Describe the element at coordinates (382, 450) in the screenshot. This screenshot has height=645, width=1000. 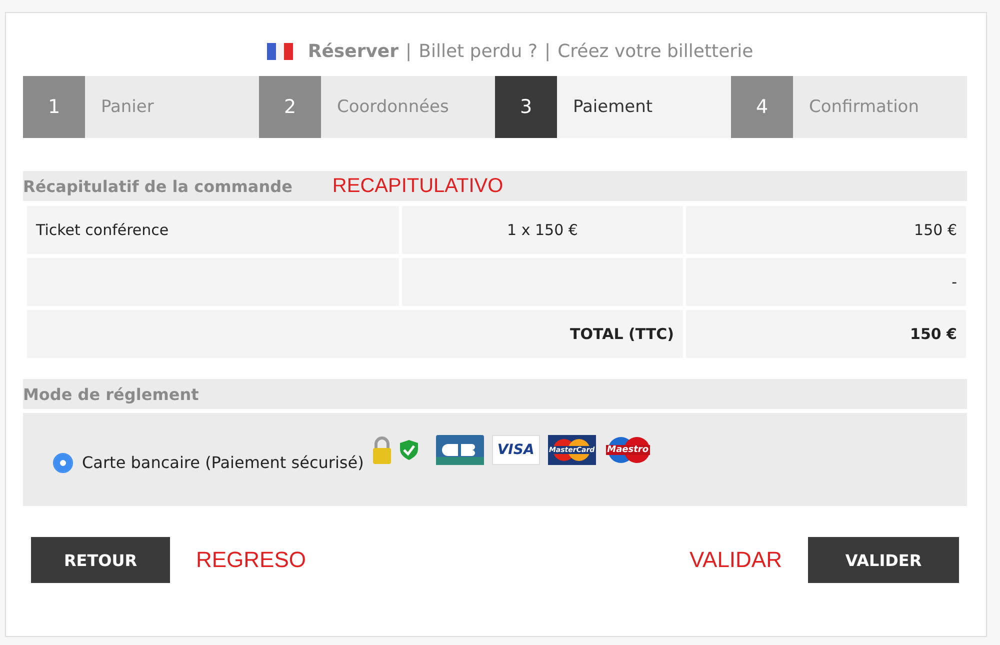
I see `padlock-icon` at that location.